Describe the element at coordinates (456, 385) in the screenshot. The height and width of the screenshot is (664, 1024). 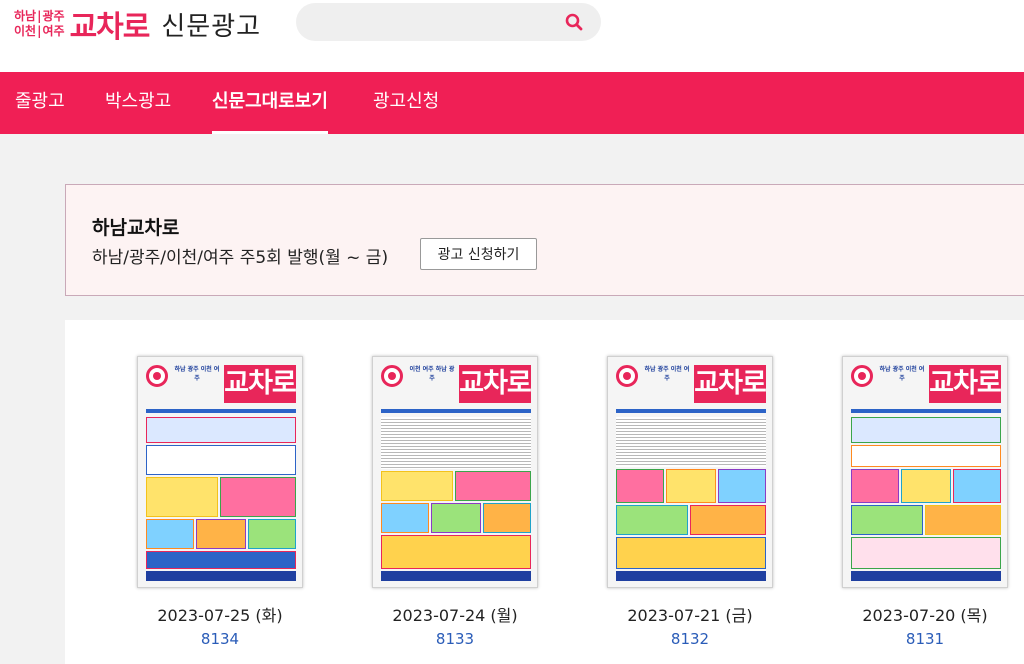
I see `thumbnail-masthead-area: 이천 여주 하남 광주 교차로` at that location.